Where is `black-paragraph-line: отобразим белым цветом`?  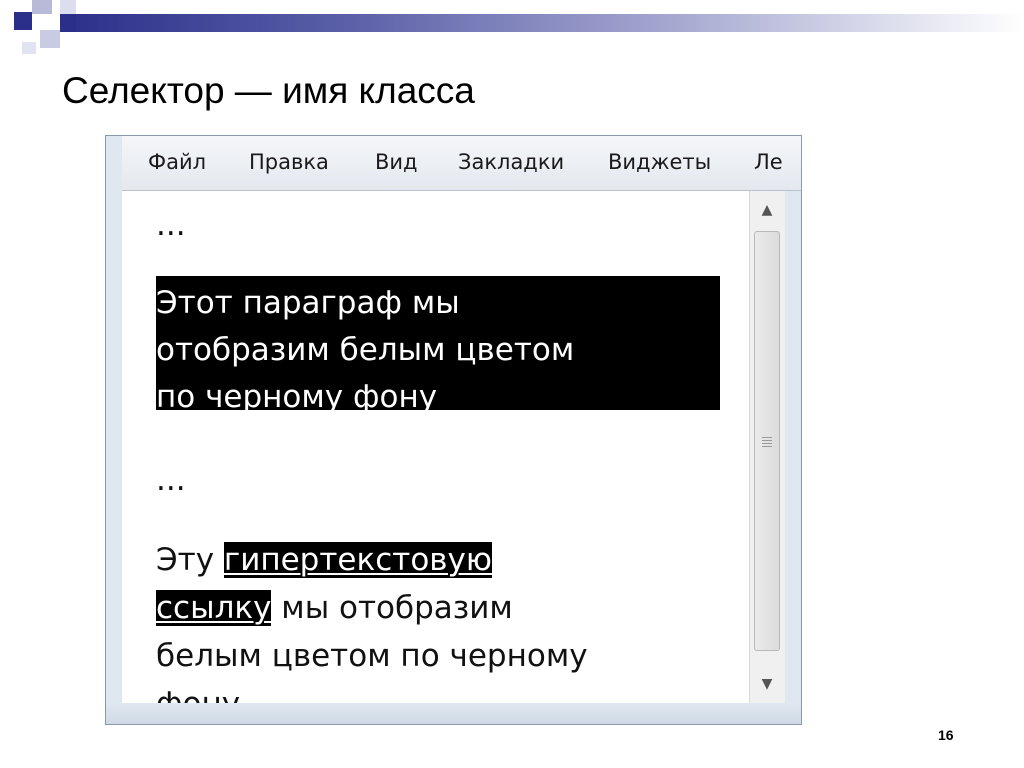 black-paragraph-line: отобразим белым цветом is located at coordinates (365, 350).